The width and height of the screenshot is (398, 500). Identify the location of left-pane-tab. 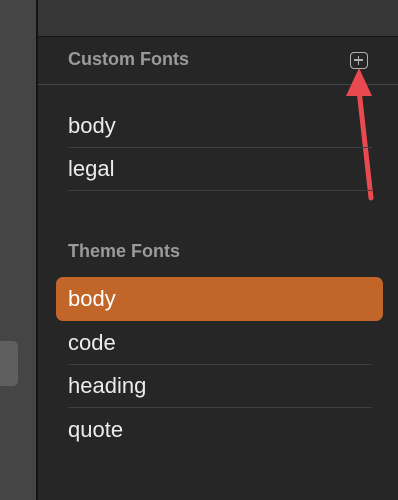
(9, 363).